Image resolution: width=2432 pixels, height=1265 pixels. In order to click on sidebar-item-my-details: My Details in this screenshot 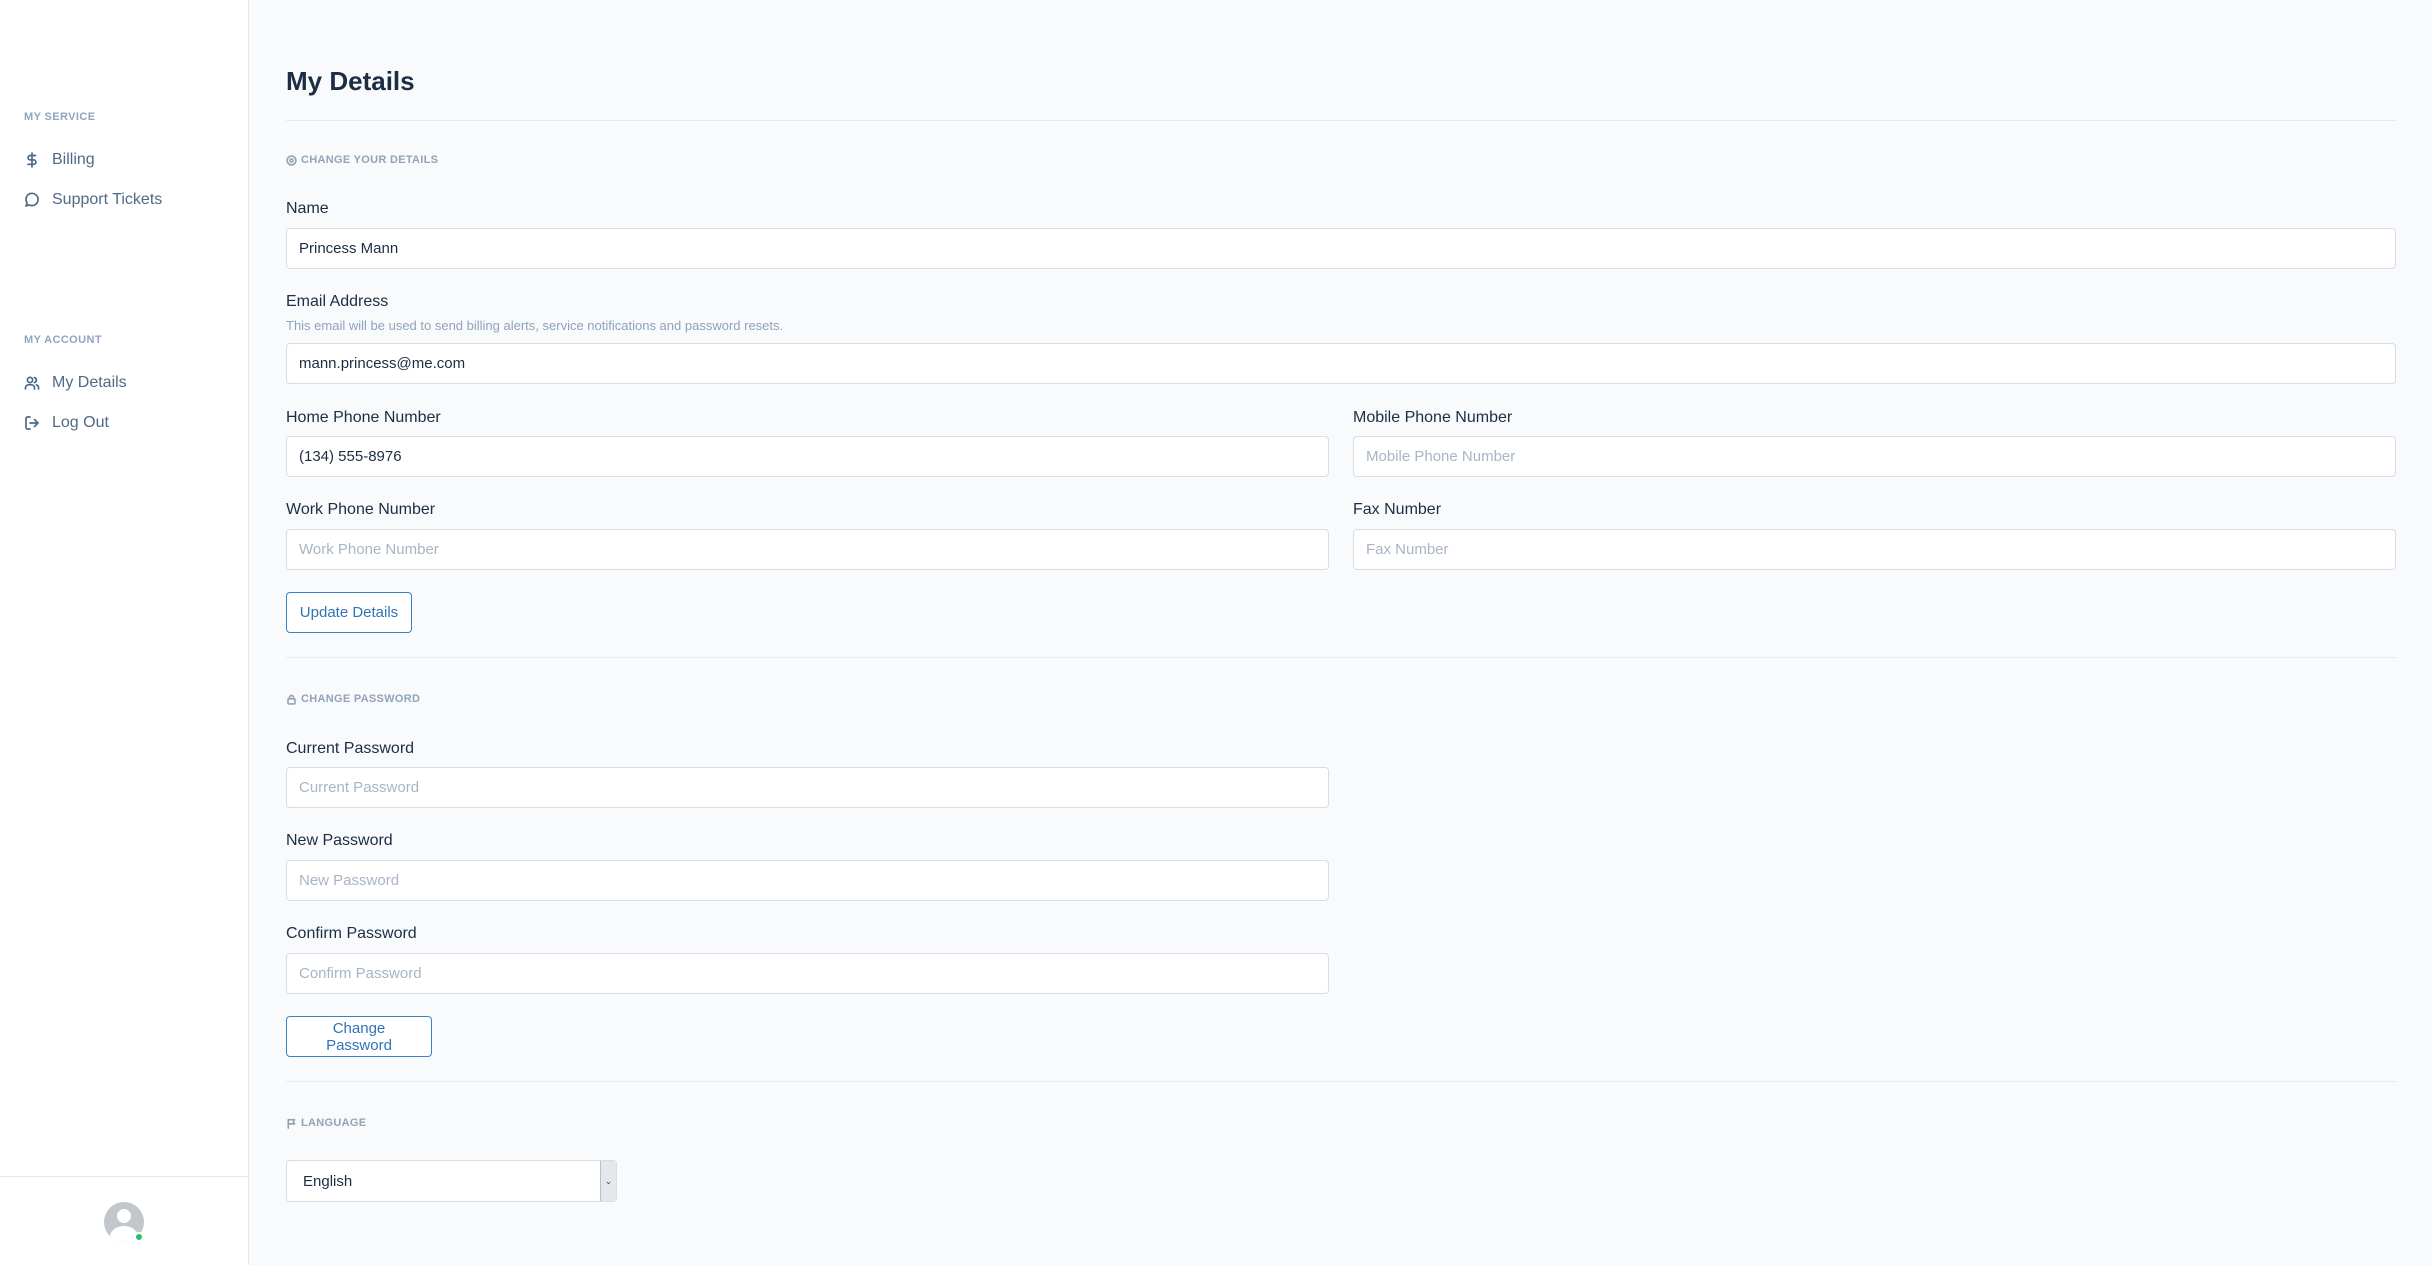, I will do `click(75, 383)`.